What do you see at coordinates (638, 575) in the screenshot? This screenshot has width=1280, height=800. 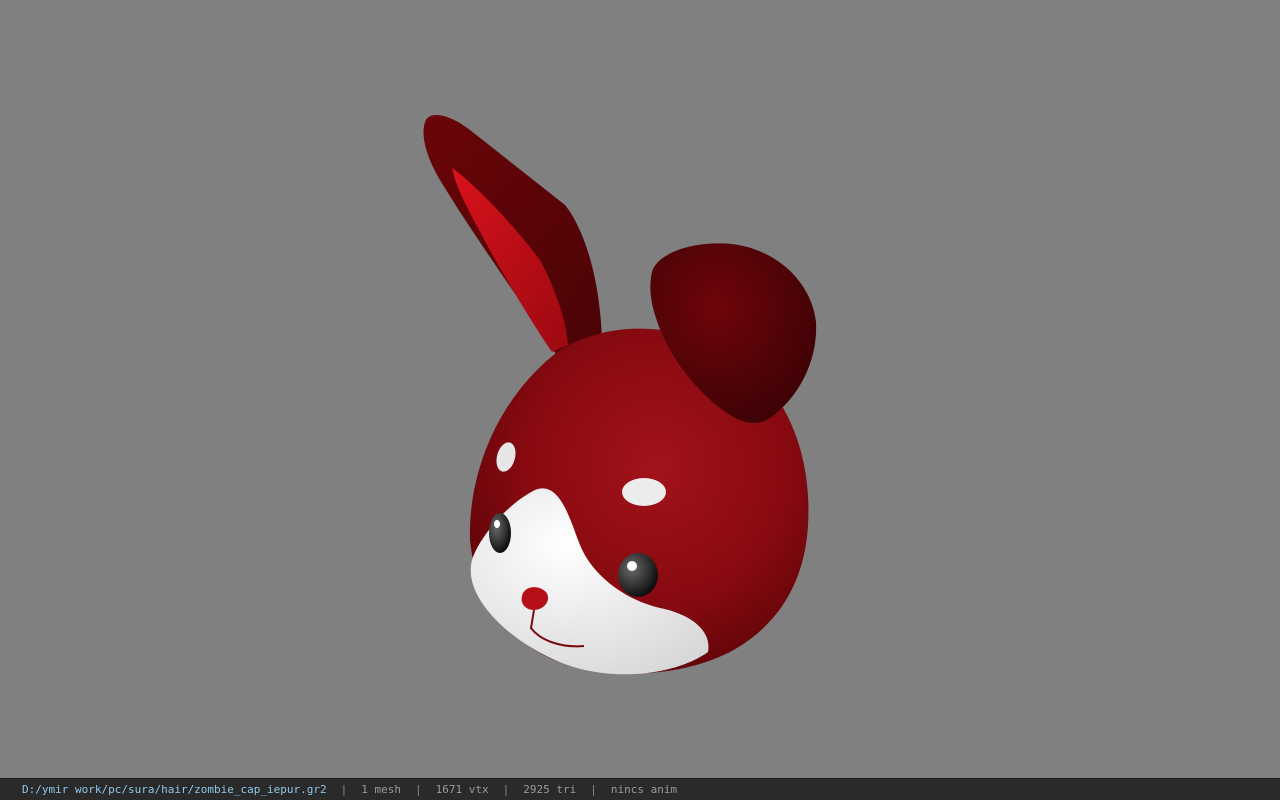 I see `right-eye` at bounding box center [638, 575].